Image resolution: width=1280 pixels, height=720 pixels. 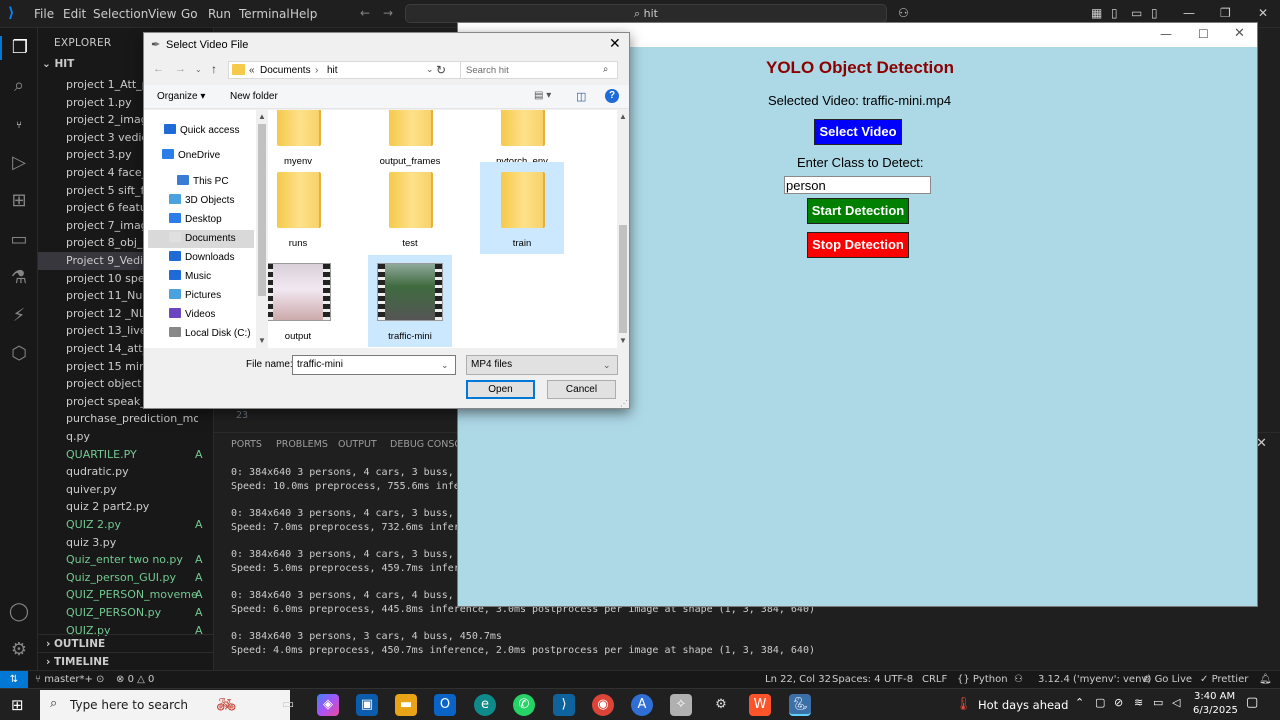 I want to click on nav-item: Quick access, so click(x=201, y=131).